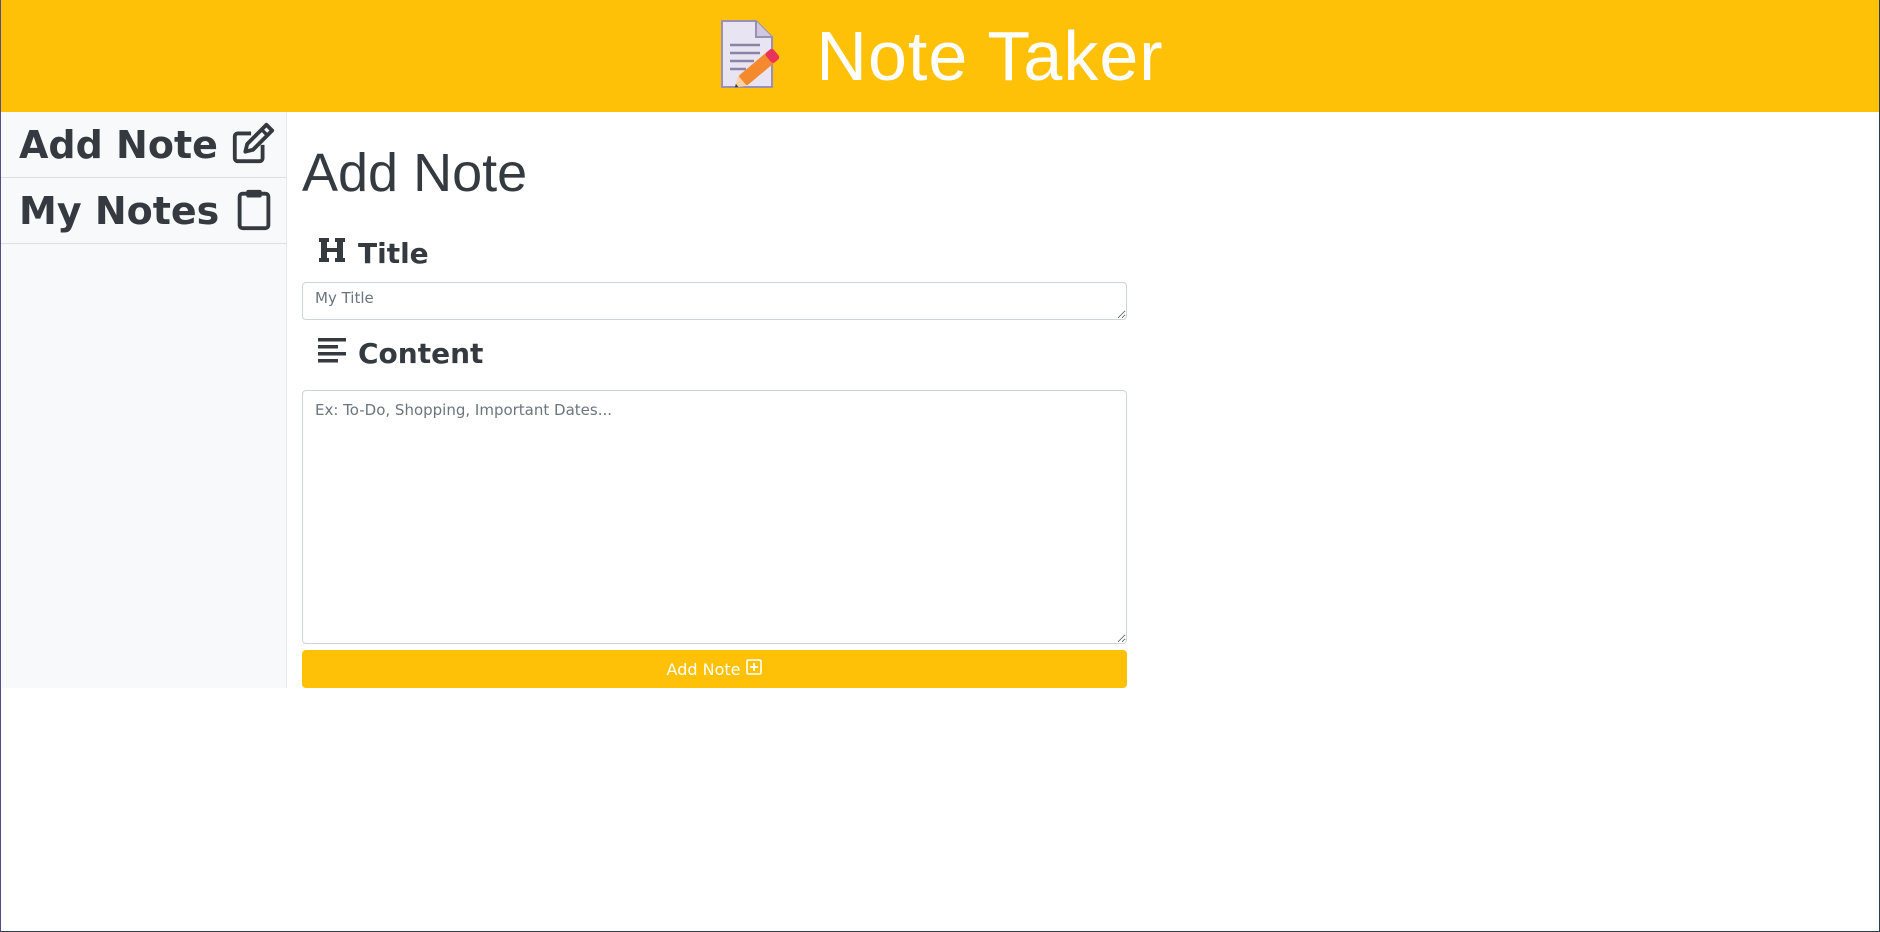 The image size is (1880, 932). I want to click on sidebar: Add Note My Notes, so click(144, 400).